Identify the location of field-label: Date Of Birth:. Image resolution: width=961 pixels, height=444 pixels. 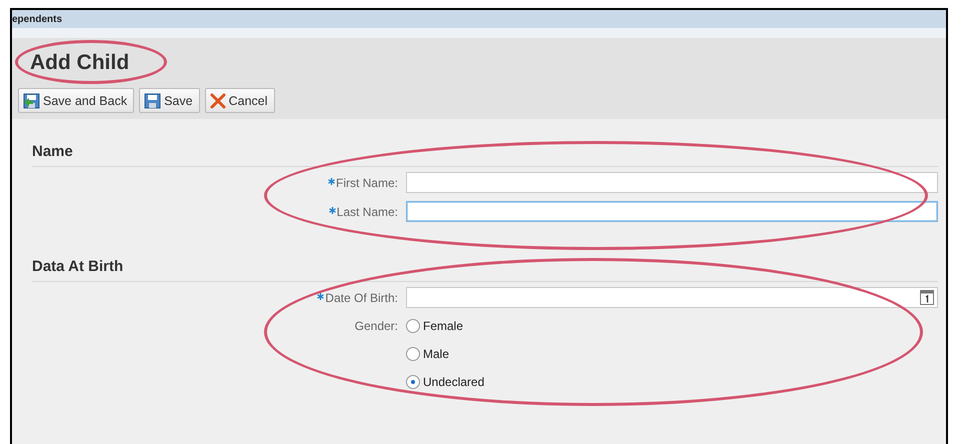
(357, 297).